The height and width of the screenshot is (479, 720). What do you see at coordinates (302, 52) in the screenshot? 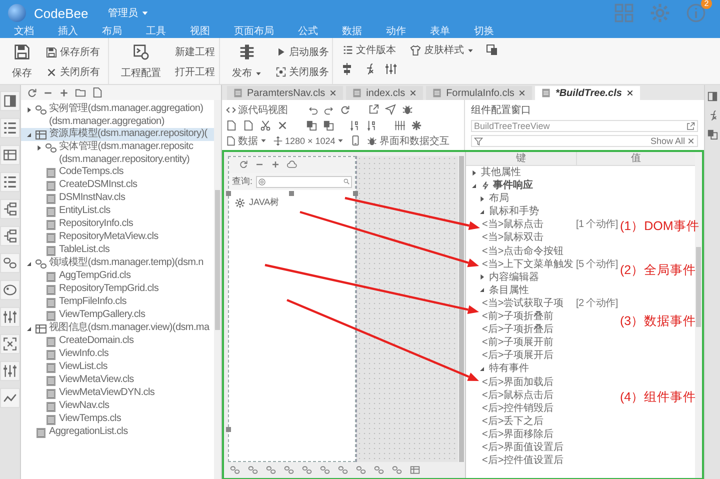
I see `start-service-button: 启动服务` at bounding box center [302, 52].